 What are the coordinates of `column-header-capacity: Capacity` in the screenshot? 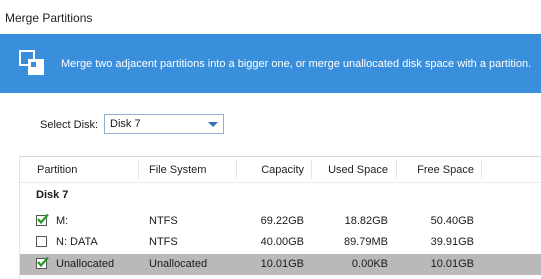 It's located at (272, 170).